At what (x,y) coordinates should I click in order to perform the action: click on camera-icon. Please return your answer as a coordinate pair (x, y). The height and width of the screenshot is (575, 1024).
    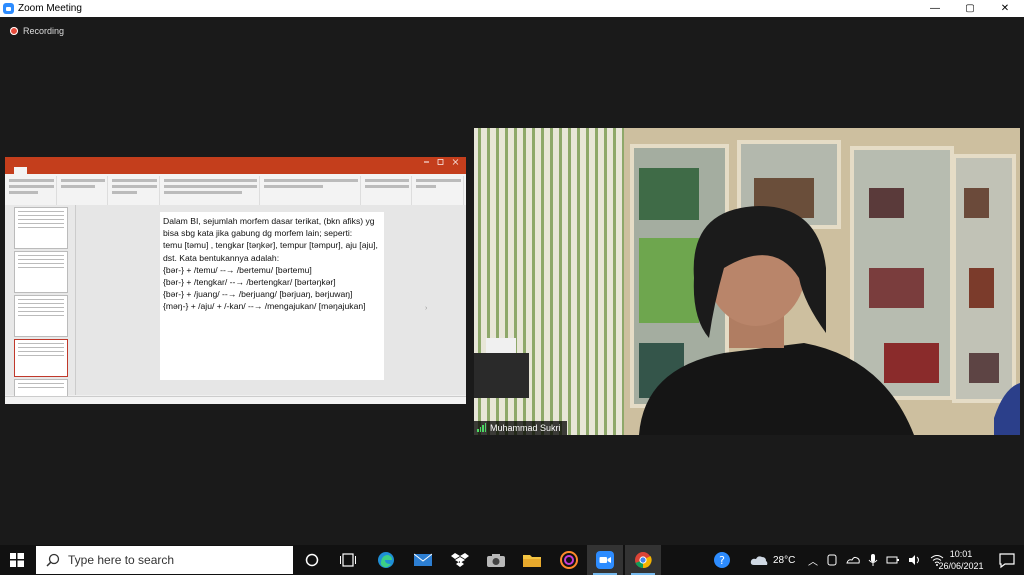
    Looking at the image, I should click on (496, 560).